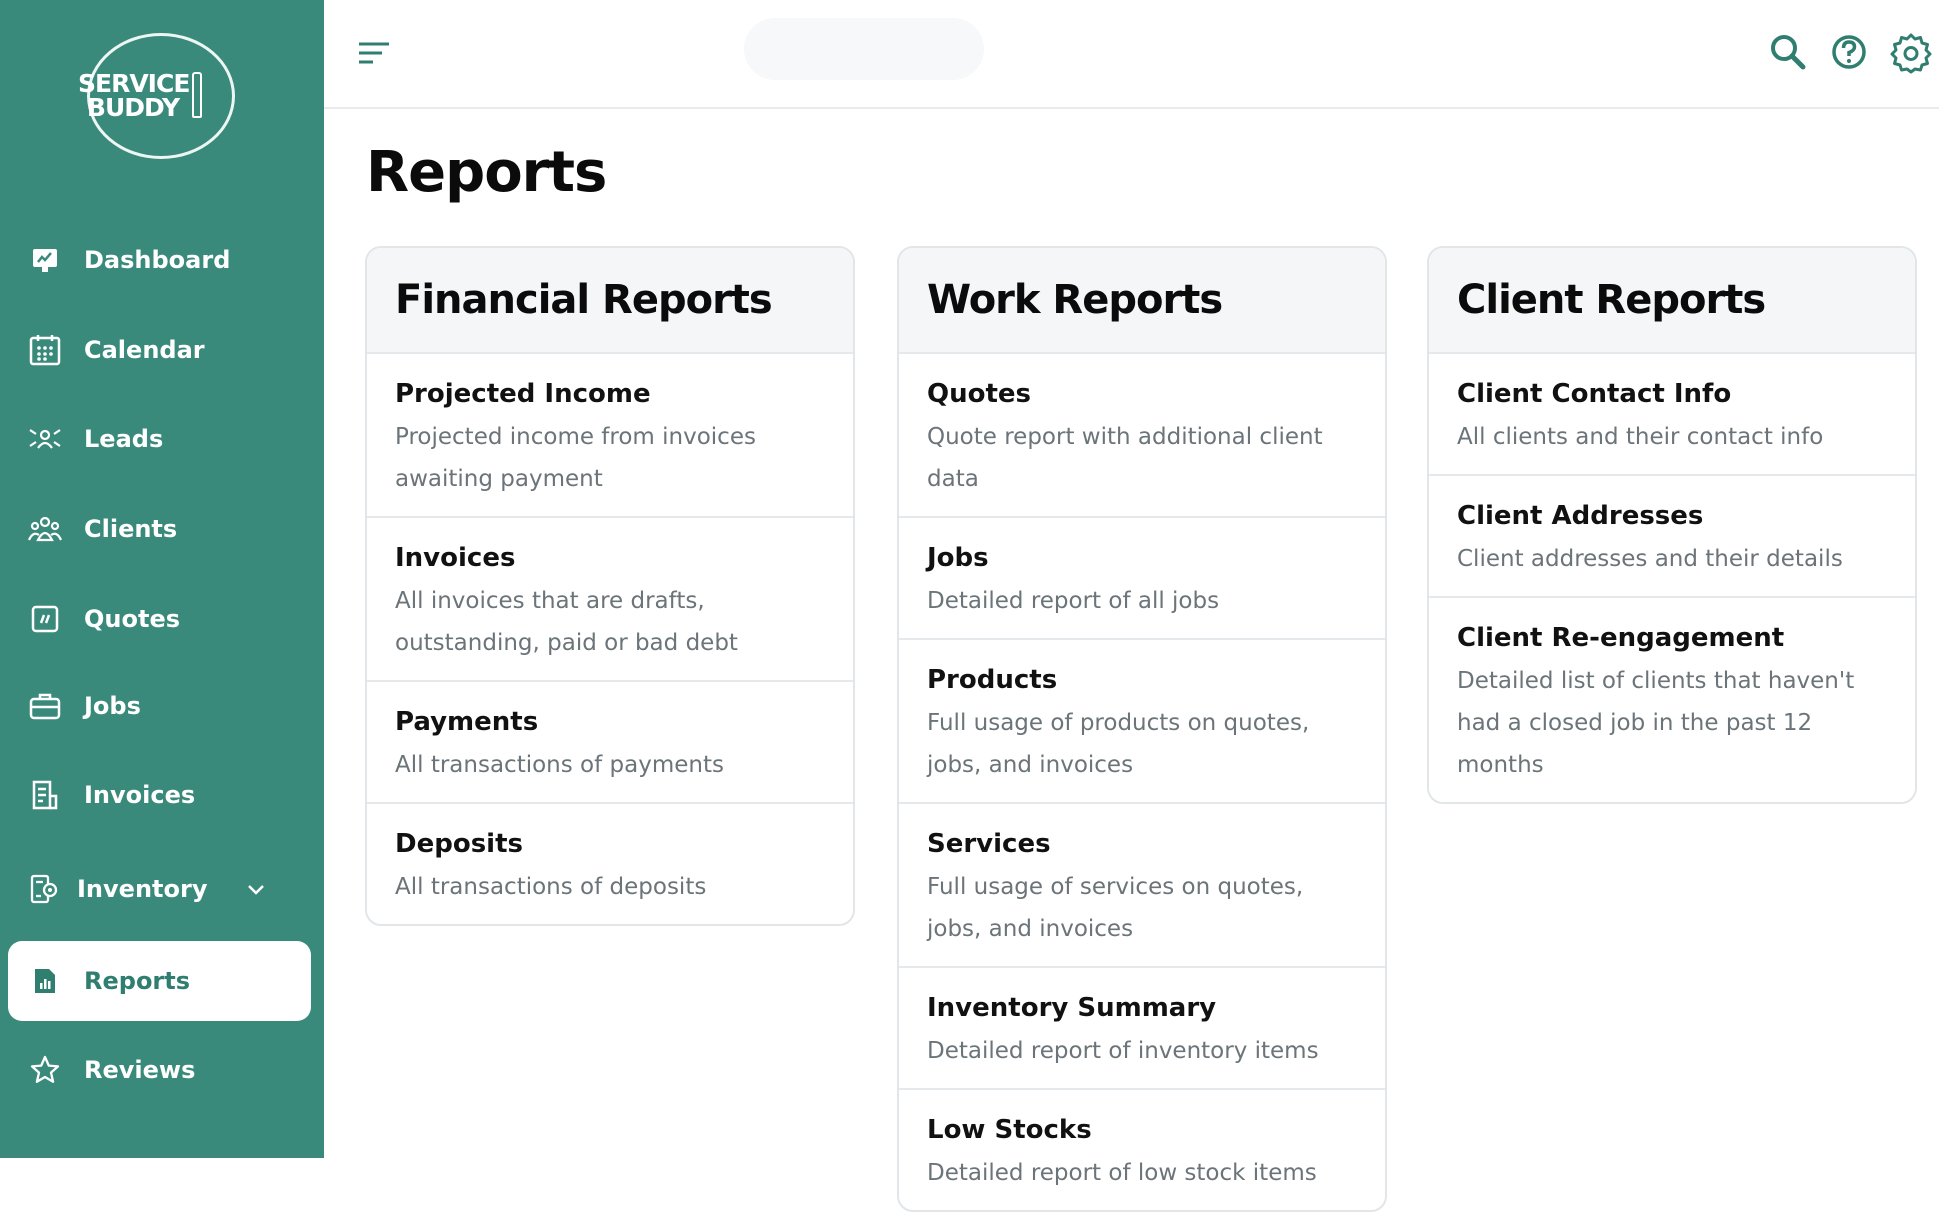  I want to click on sidebar-item-leads: Leads, so click(159, 439).